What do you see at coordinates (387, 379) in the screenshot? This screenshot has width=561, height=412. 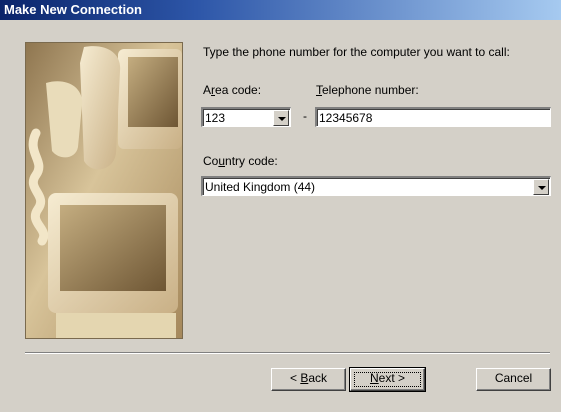 I see `next-button: Next >` at bounding box center [387, 379].